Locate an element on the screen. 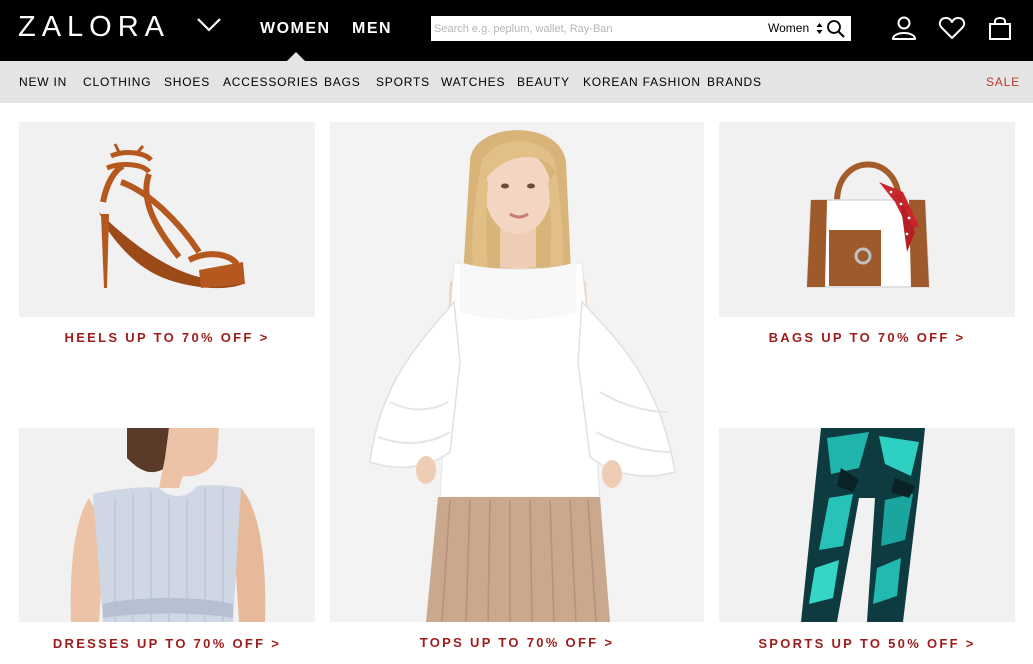  zalora-logo: ZALORA is located at coordinates (94, 27).